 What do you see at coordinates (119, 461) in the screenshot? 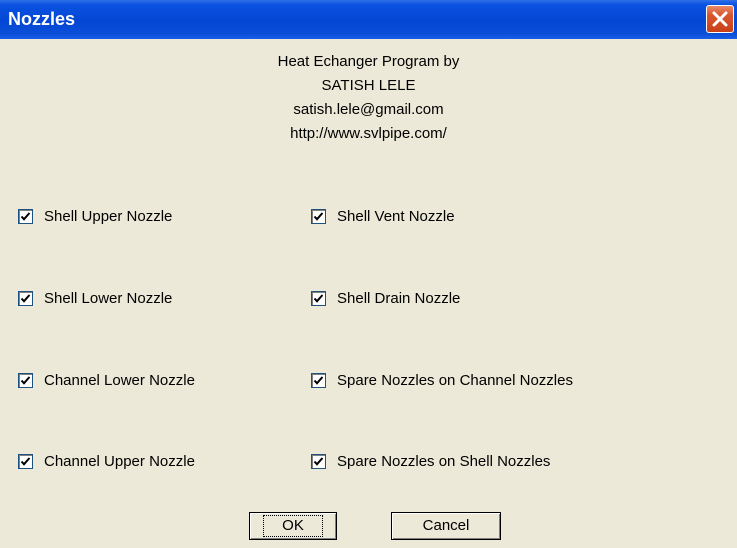
I see `checkbox-label: Channel Upper Nozzle` at bounding box center [119, 461].